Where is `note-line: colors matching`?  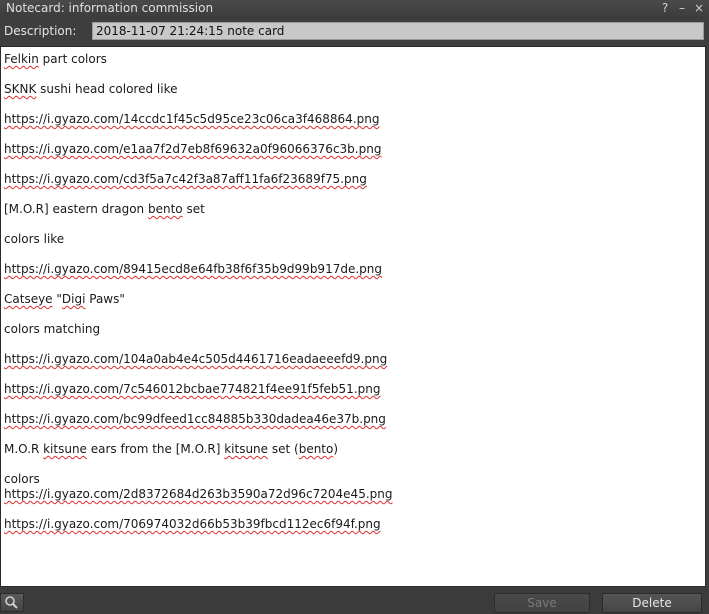
note-line: colors matching is located at coordinates (52, 329).